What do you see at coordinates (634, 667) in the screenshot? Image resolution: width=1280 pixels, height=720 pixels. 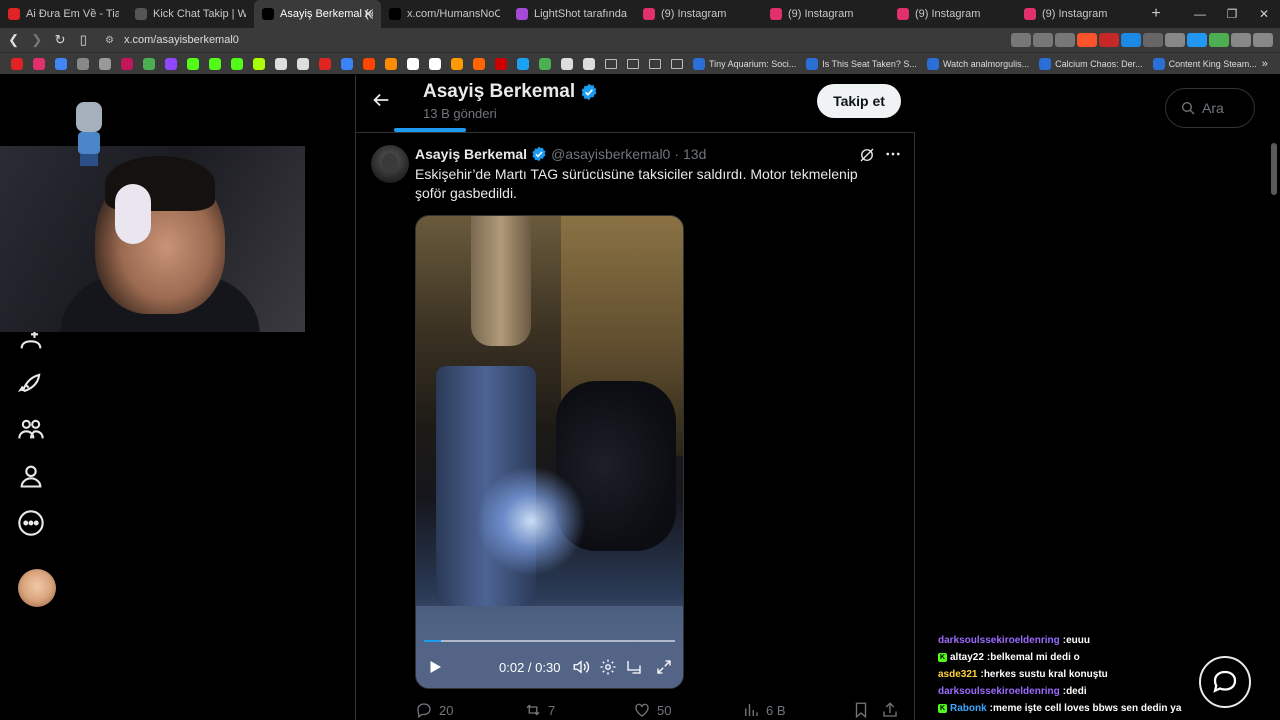 I see `pip-icon` at bounding box center [634, 667].